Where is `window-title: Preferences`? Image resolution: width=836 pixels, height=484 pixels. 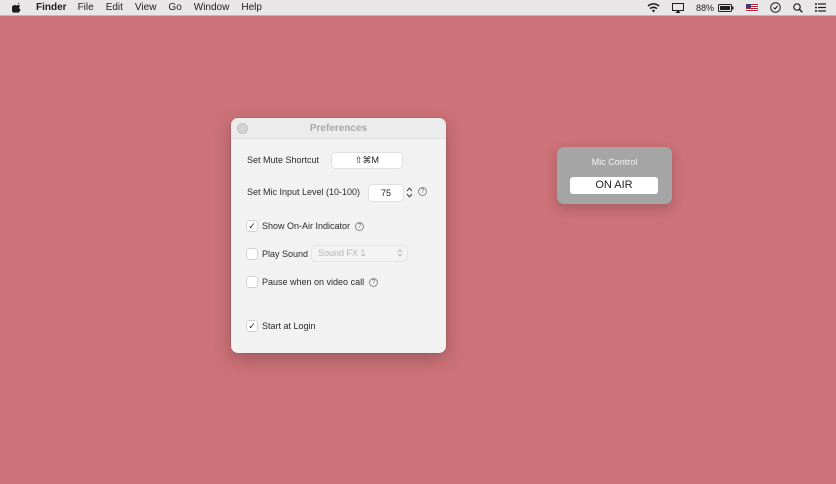 window-title: Preferences is located at coordinates (338, 128).